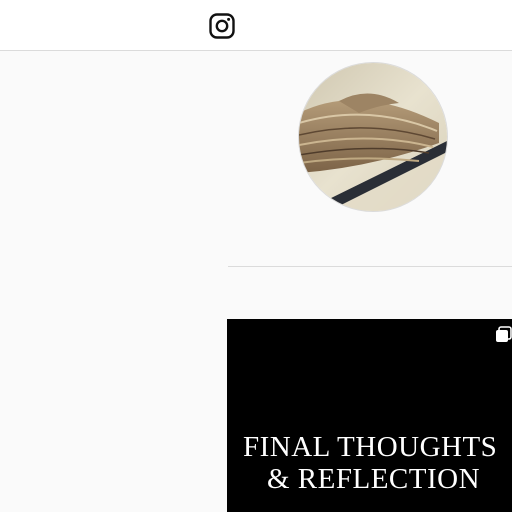 The width and height of the screenshot is (512, 512). Describe the element at coordinates (374, 479) in the screenshot. I see `post-title-line-2: & REFLECTION` at that location.